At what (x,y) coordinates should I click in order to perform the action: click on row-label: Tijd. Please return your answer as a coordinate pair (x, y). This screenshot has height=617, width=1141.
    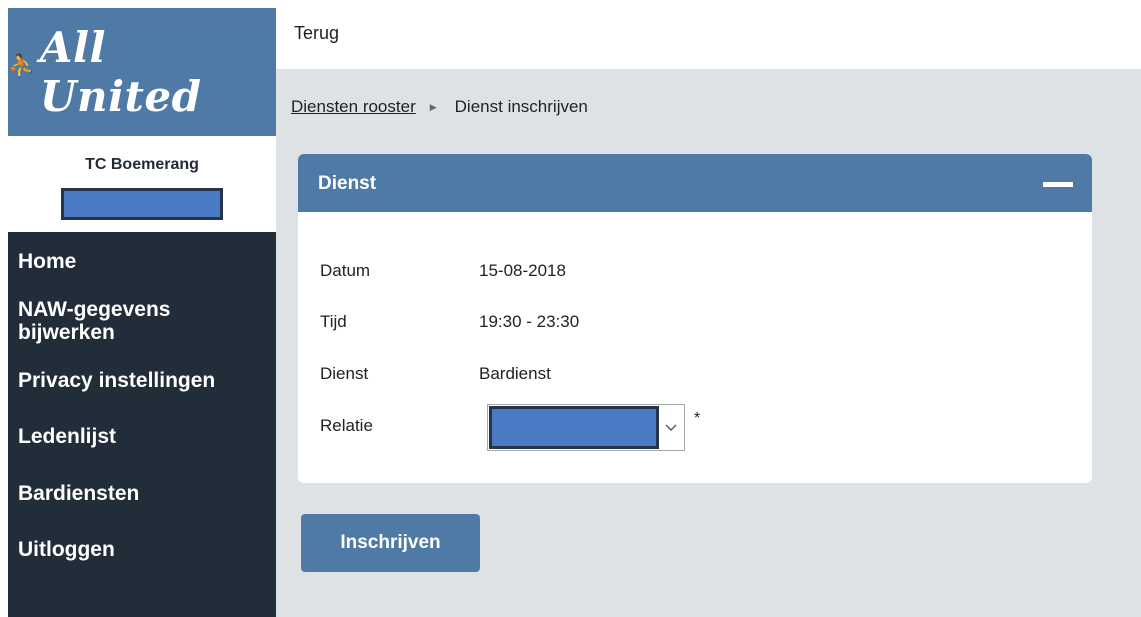
    Looking at the image, I should click on (333, 321).